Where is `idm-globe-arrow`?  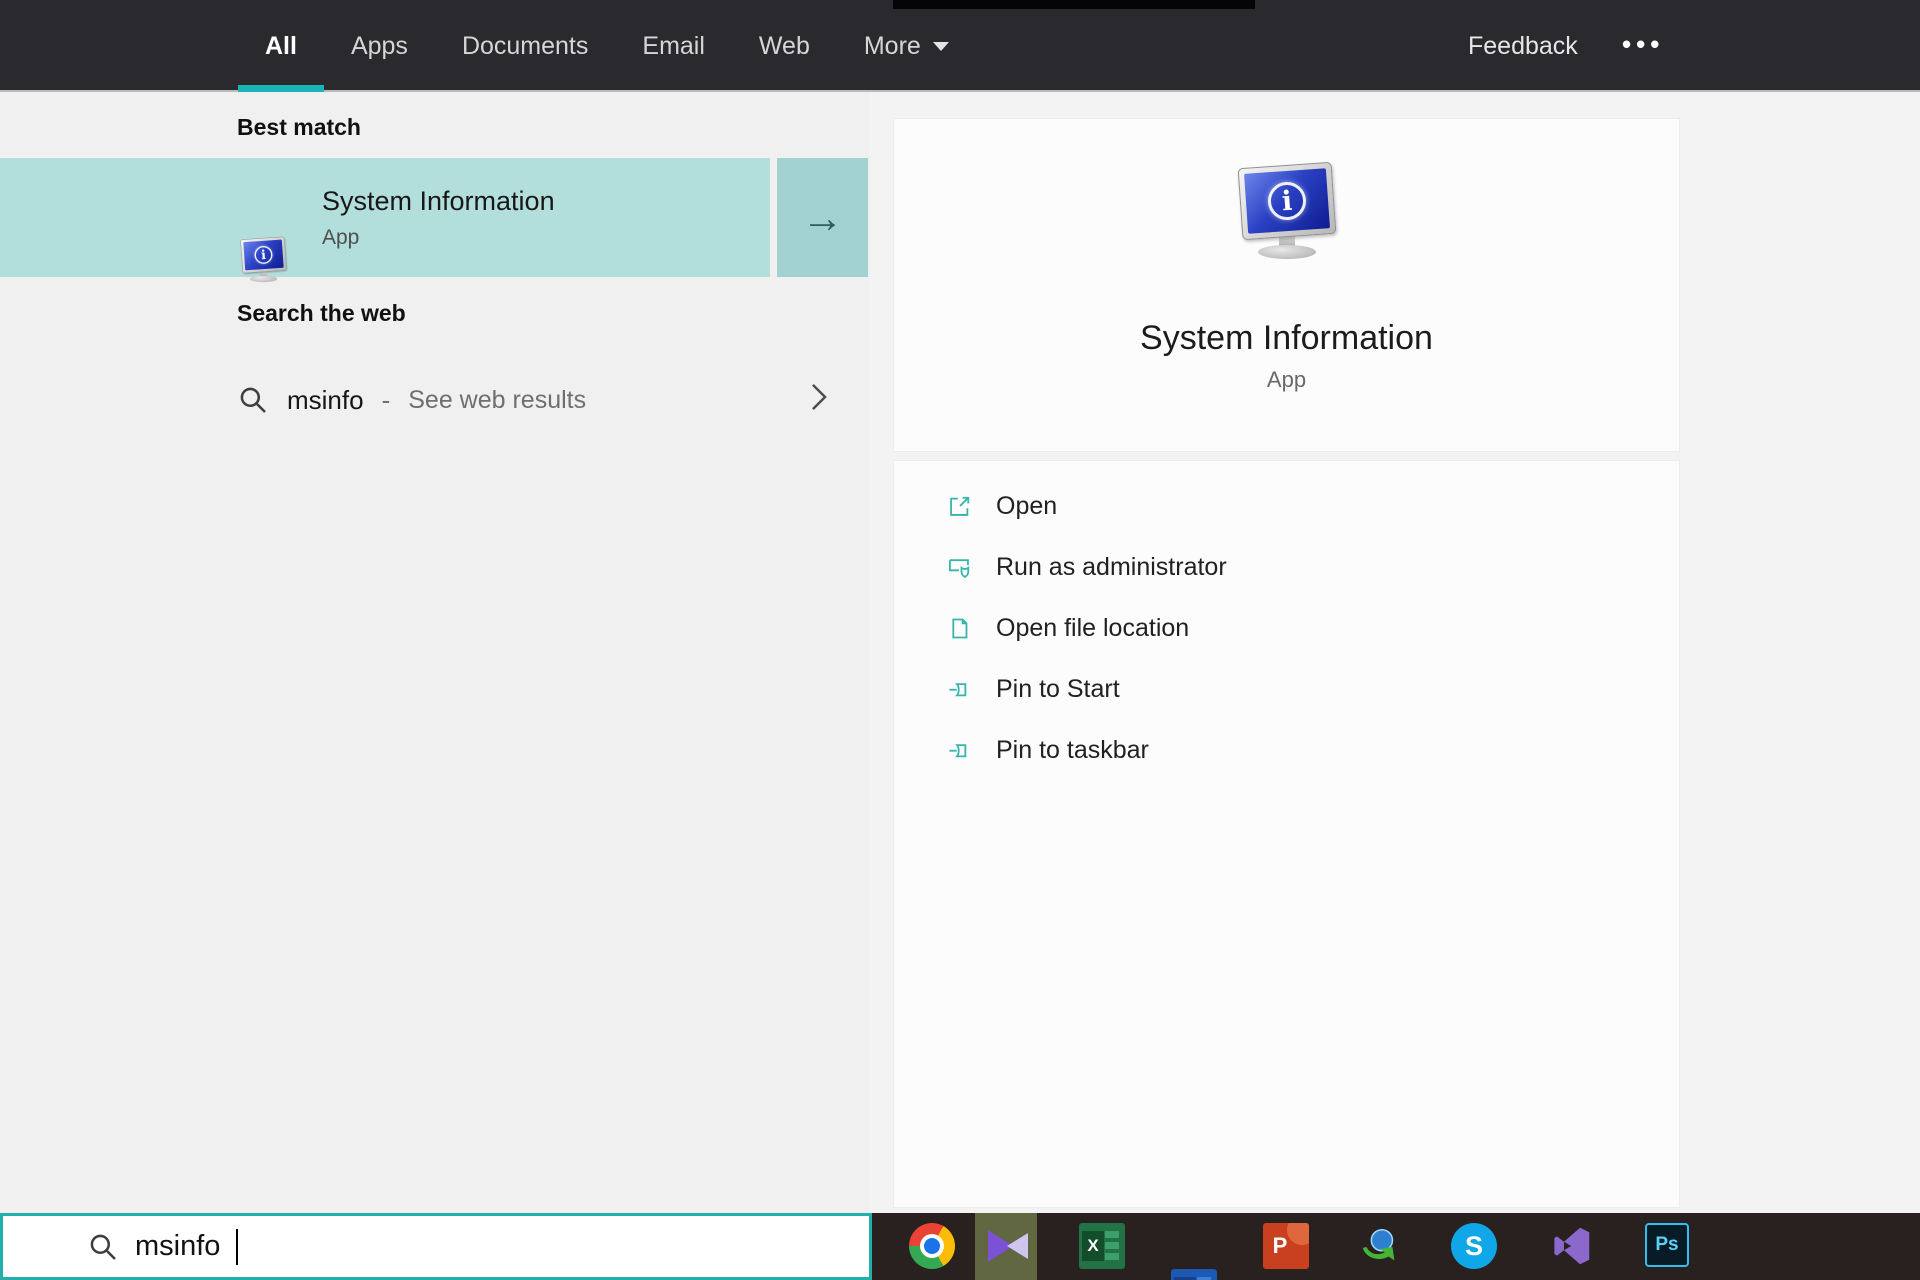
idm-globe-arrow is located at coordinates (1378, 1244).